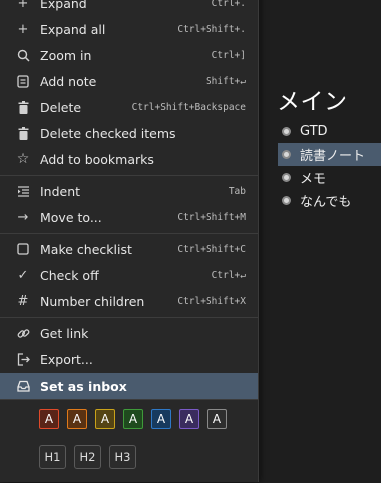  What do you see at coordinates (129, 275) in the screenshot?
I see `menu-item-check-off: ✓ Check off Ctrl+↵` at bounding box center [129, 275].